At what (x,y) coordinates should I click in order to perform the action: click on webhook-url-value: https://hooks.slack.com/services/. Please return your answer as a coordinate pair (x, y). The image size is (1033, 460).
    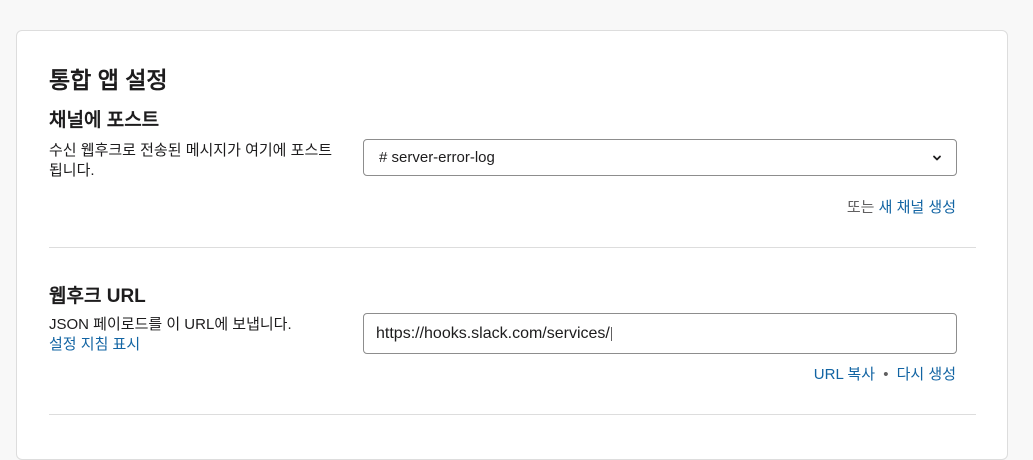
    Looking at the image, I should click on (493, 333).